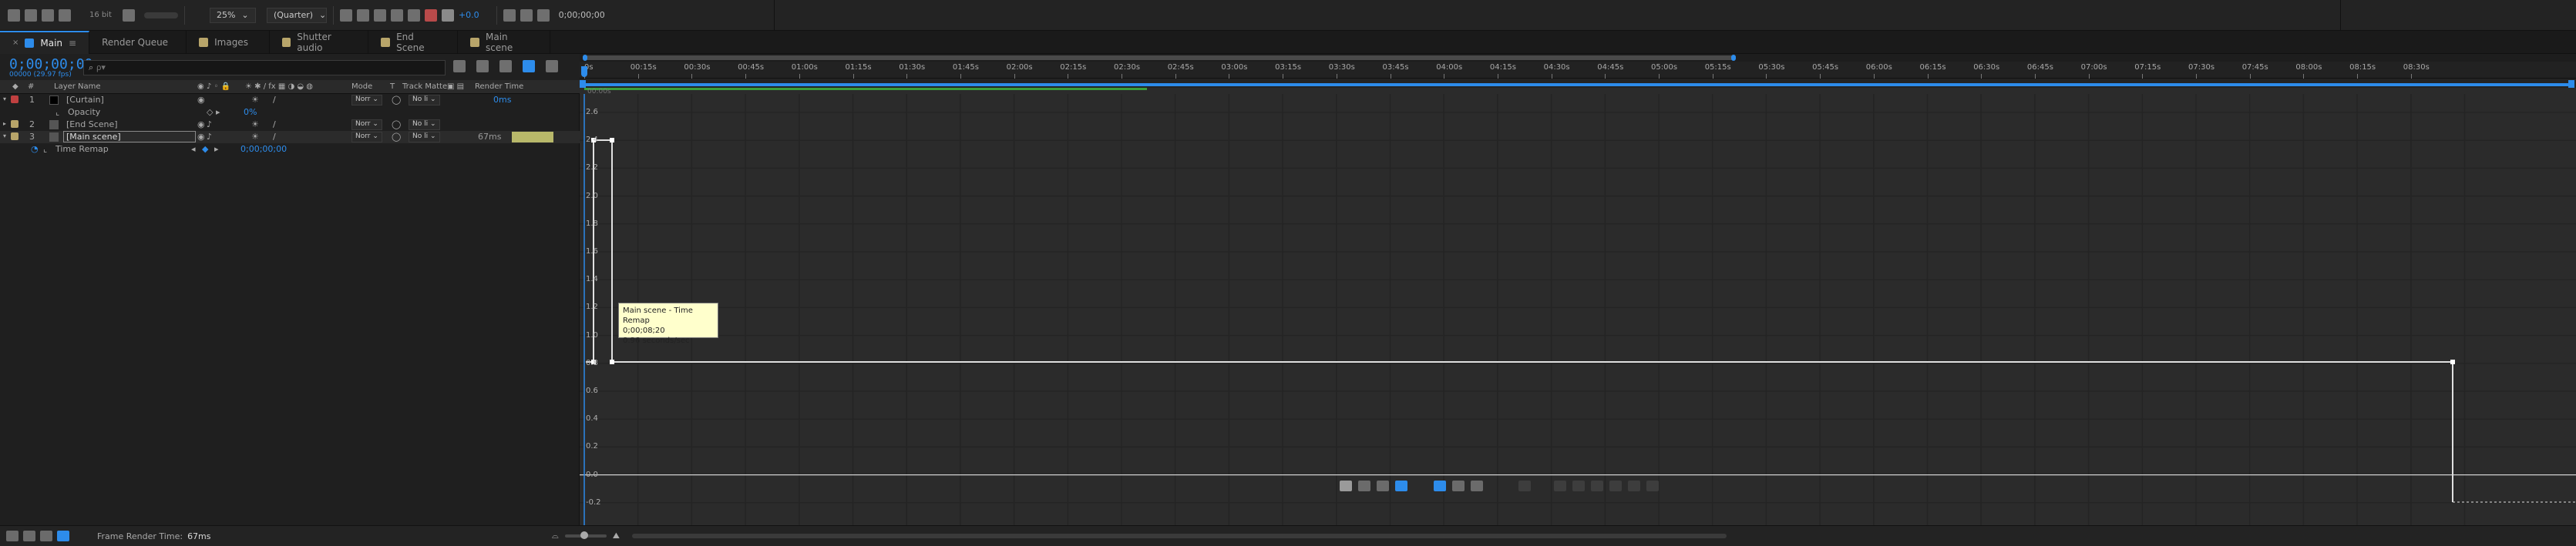  What do you see at coordinates (14, 15) in the screenshot?
I see `folder-icon` at bounding box center [14, 15].